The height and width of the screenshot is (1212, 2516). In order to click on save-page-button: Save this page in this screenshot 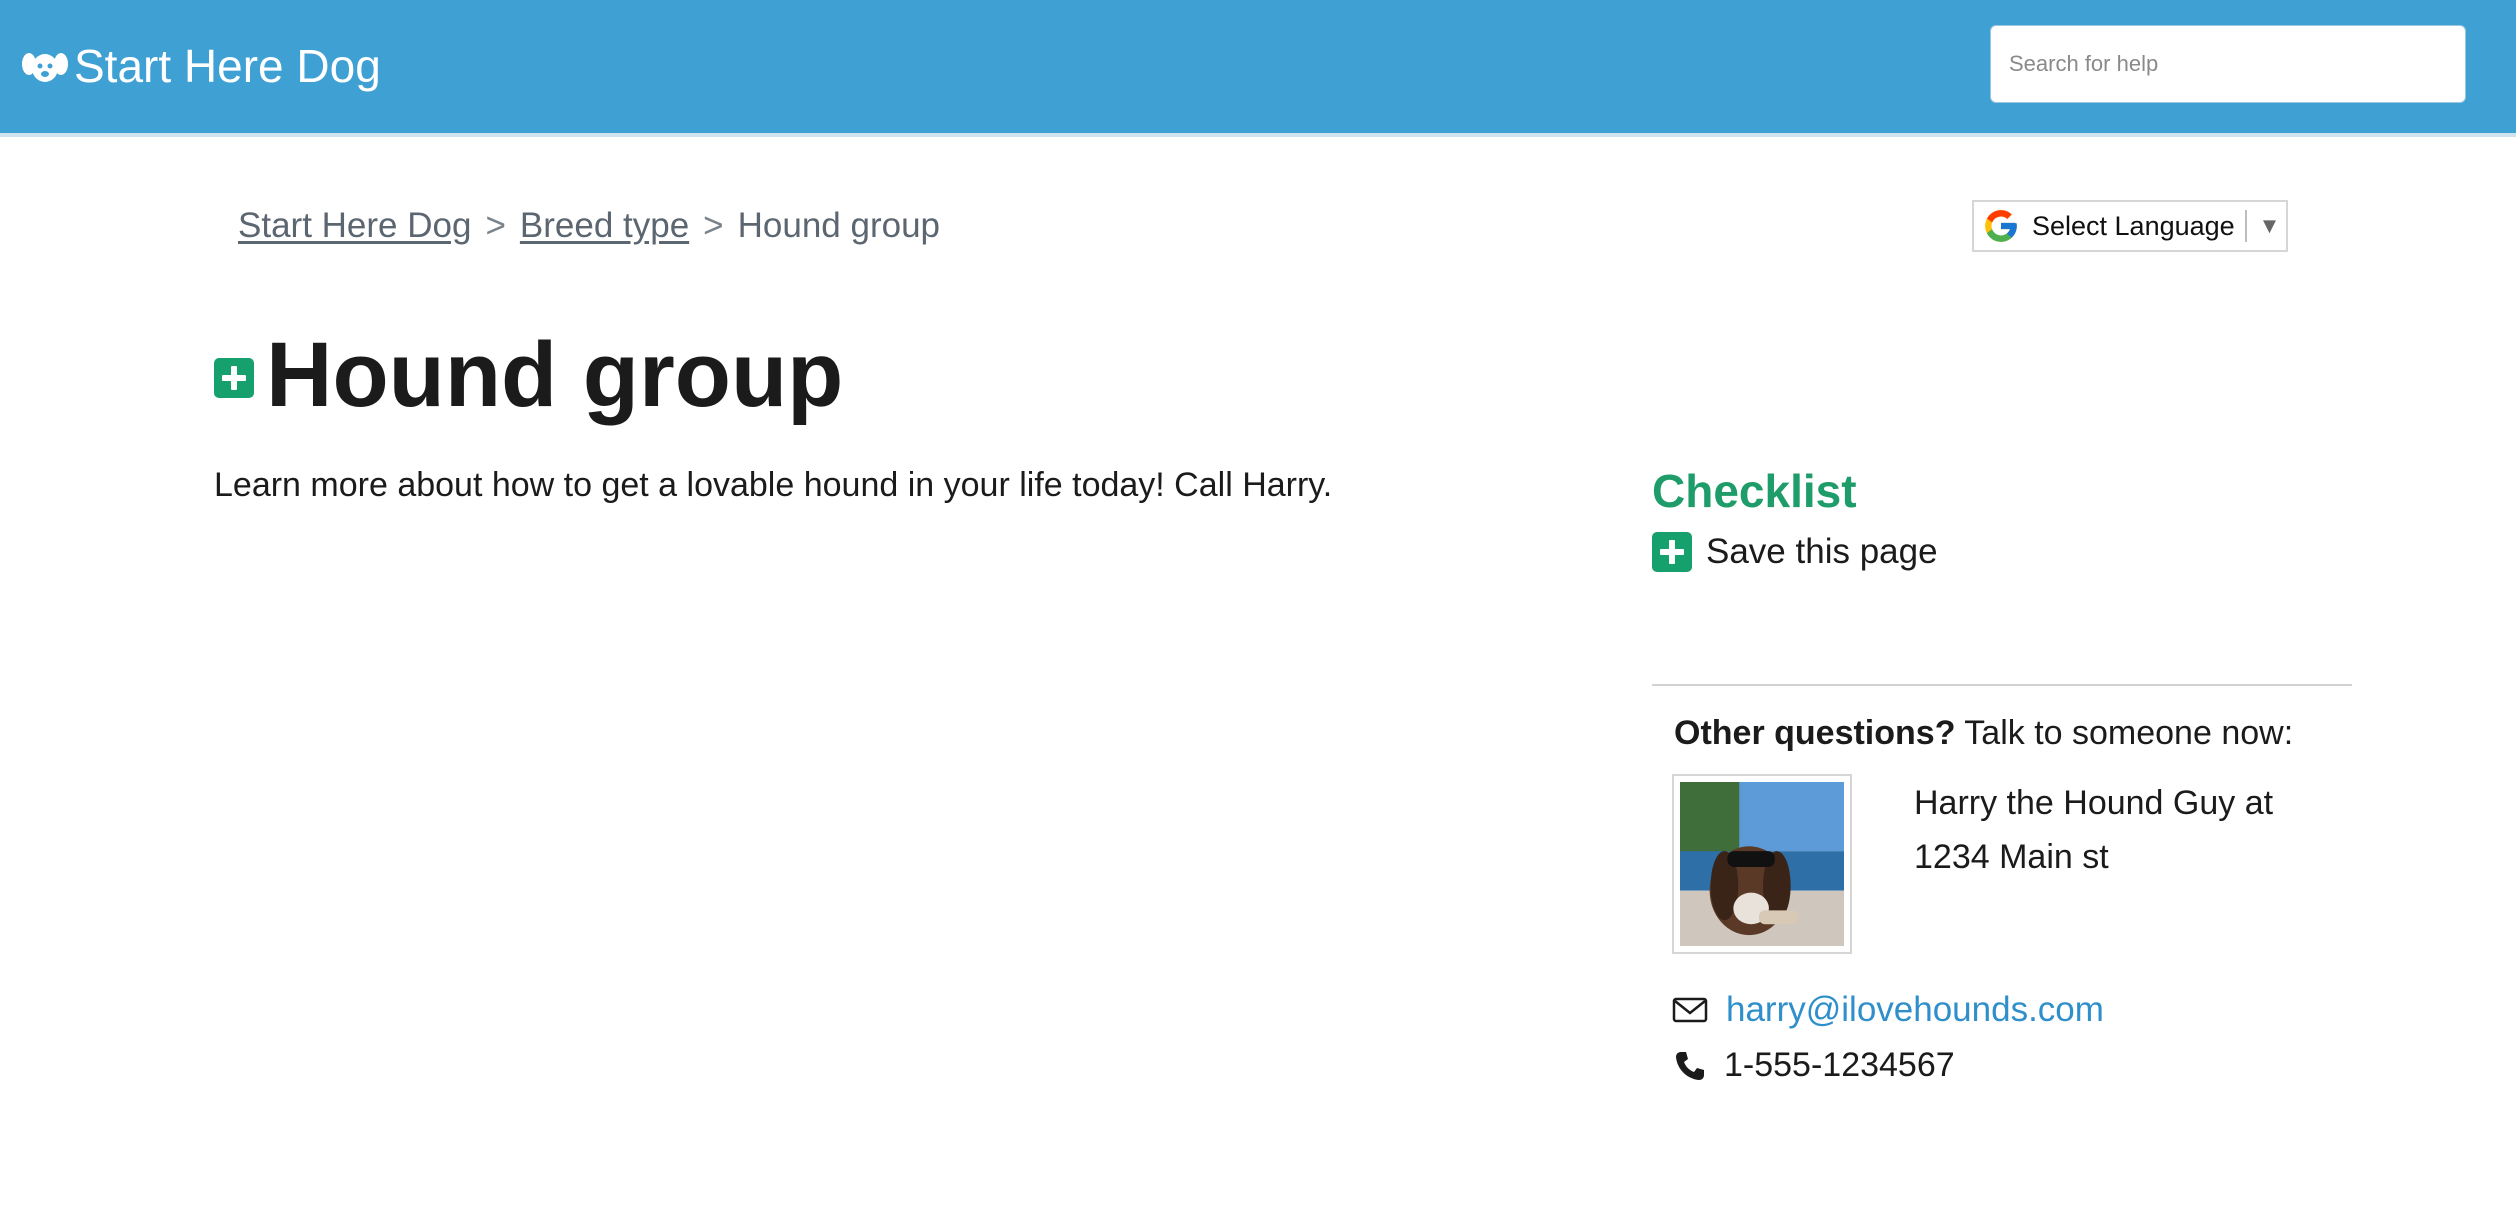, I will do `click(1795, 552)`.